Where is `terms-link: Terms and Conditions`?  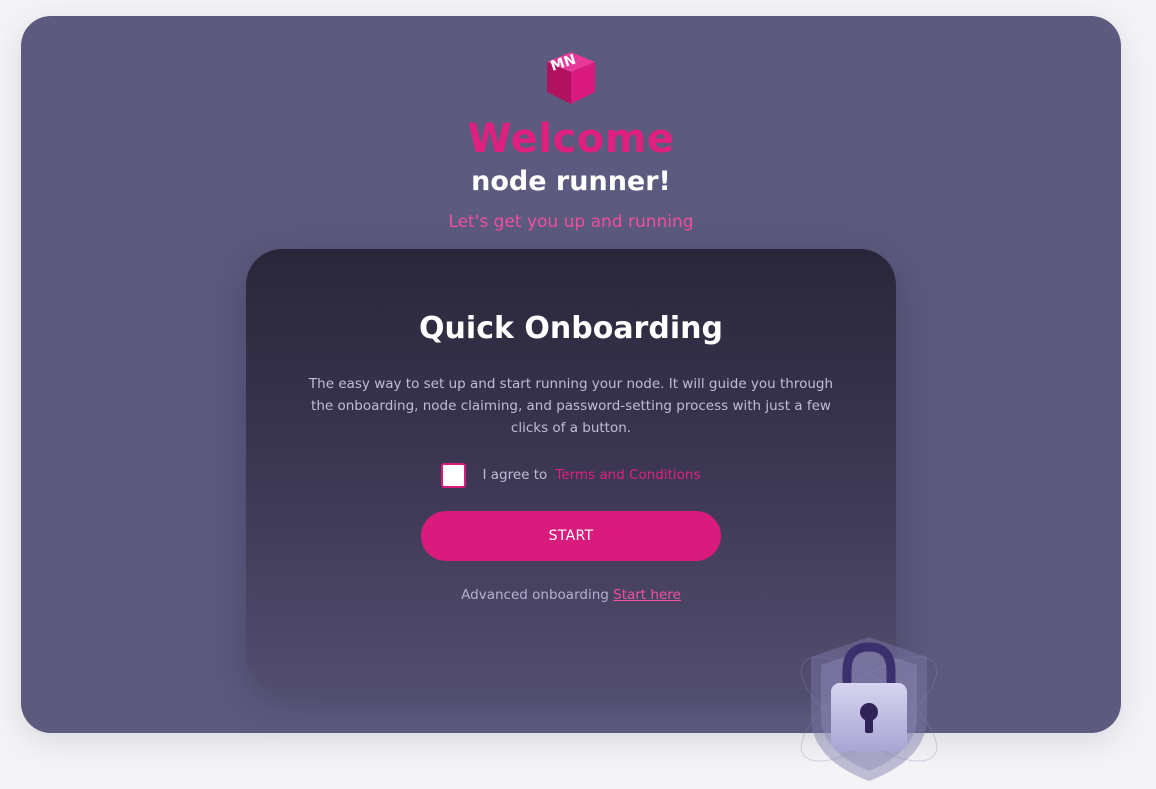 terms-link: Terms and Conditions is located at coordinates (627, 475).